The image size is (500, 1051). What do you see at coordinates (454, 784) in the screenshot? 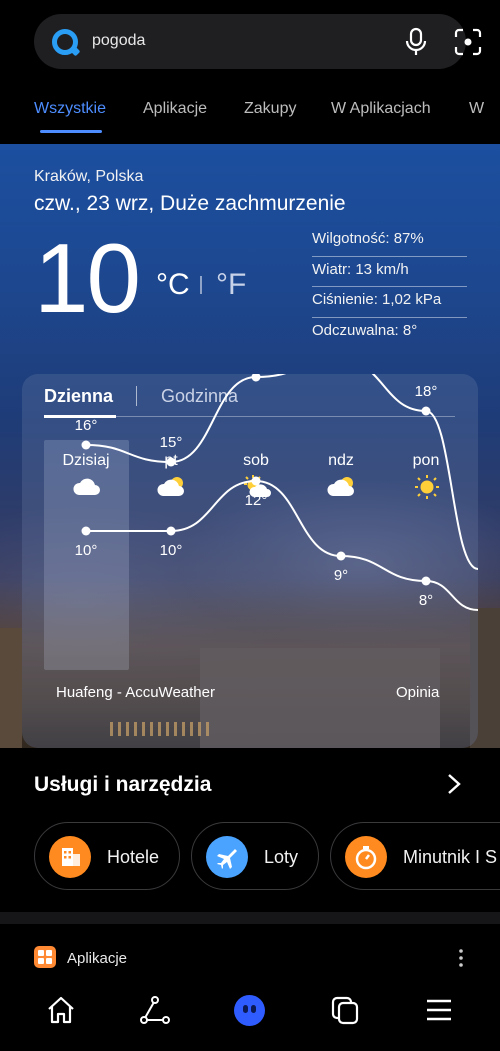
I see `chevron-right-icon` at bounding box center [454, 784].